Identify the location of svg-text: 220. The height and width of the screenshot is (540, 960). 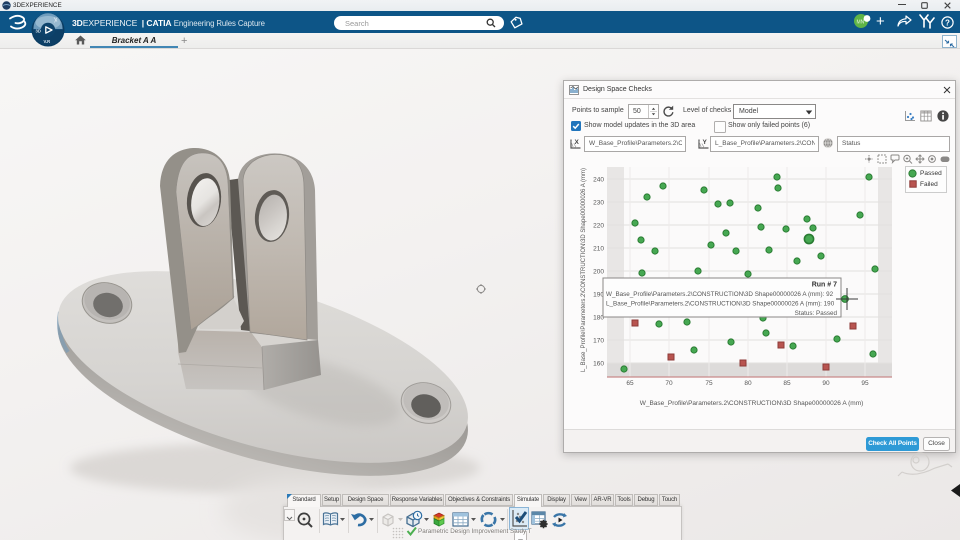
(598, 226).